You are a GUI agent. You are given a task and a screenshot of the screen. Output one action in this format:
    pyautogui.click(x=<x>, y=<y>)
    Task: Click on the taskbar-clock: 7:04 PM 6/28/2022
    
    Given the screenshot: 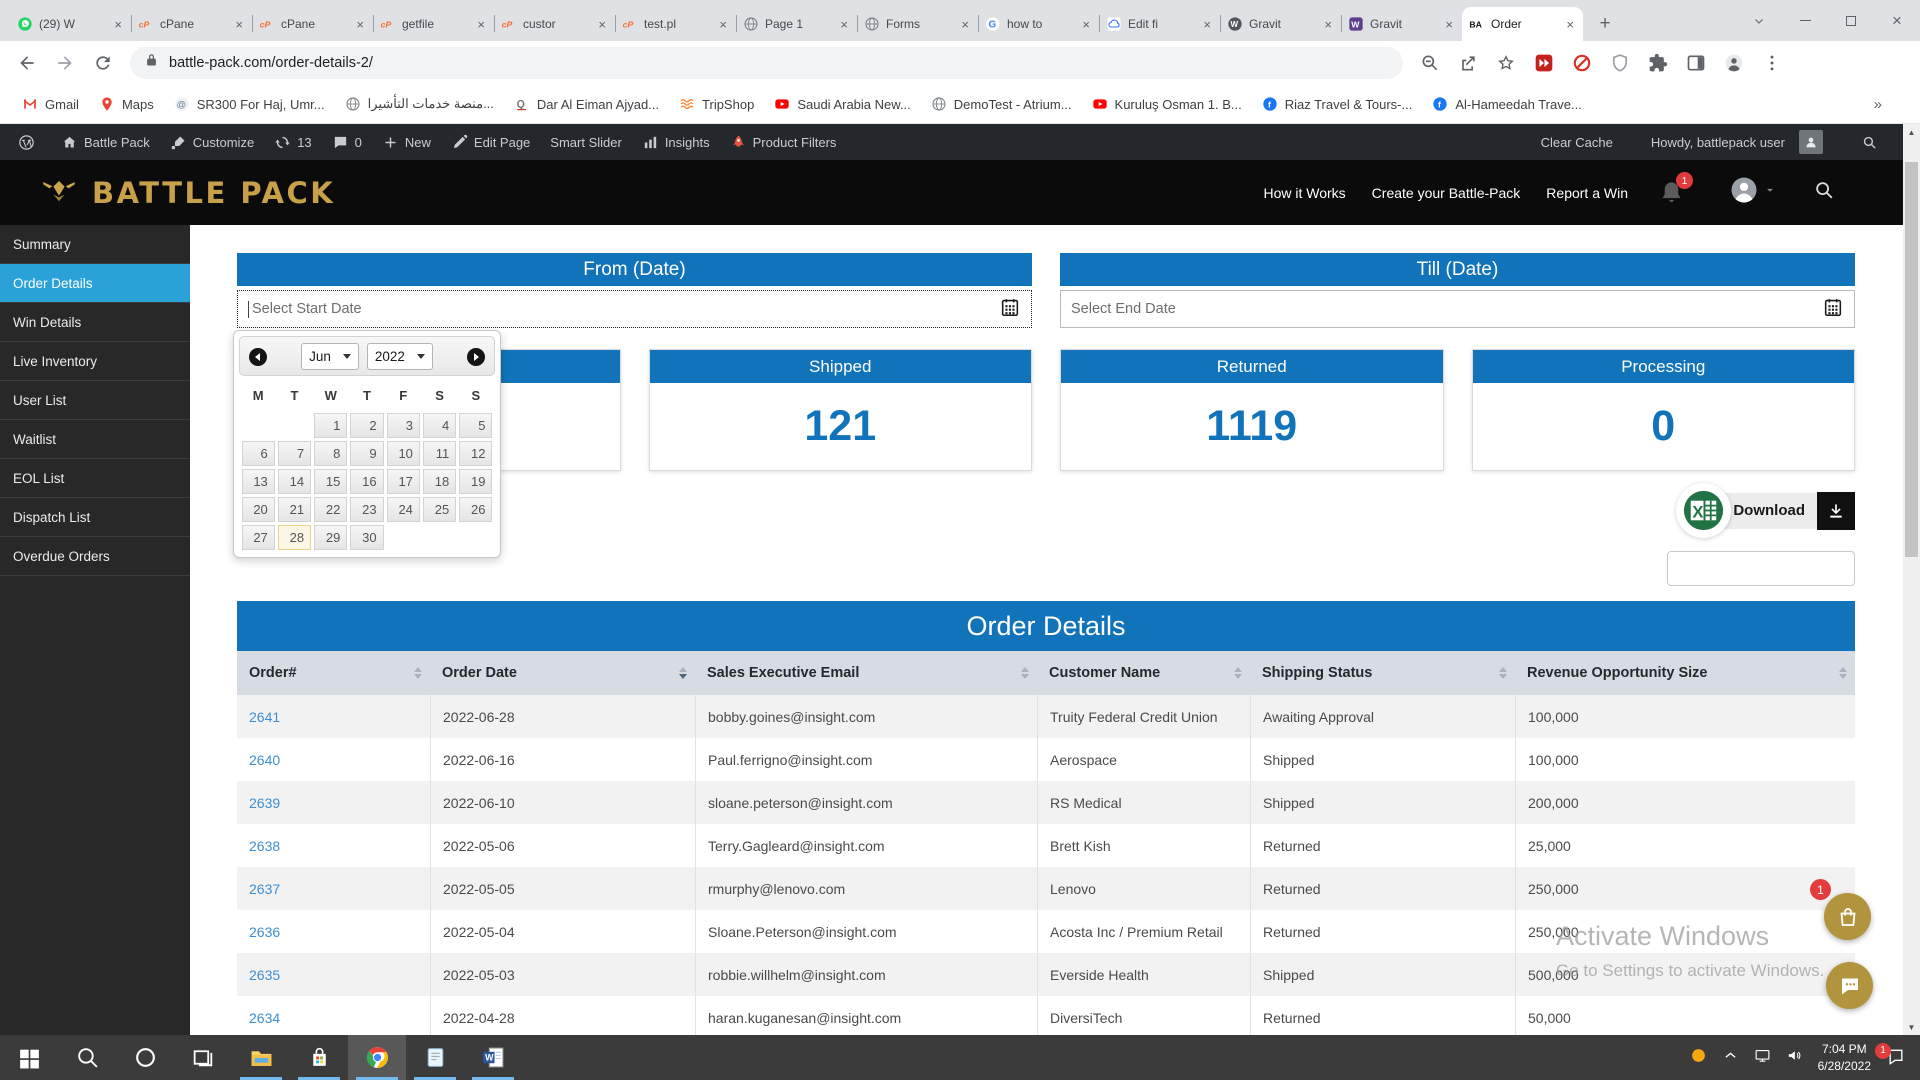 What is the action you would take?
    pyautogui.click(x=1844, y=1058)
    